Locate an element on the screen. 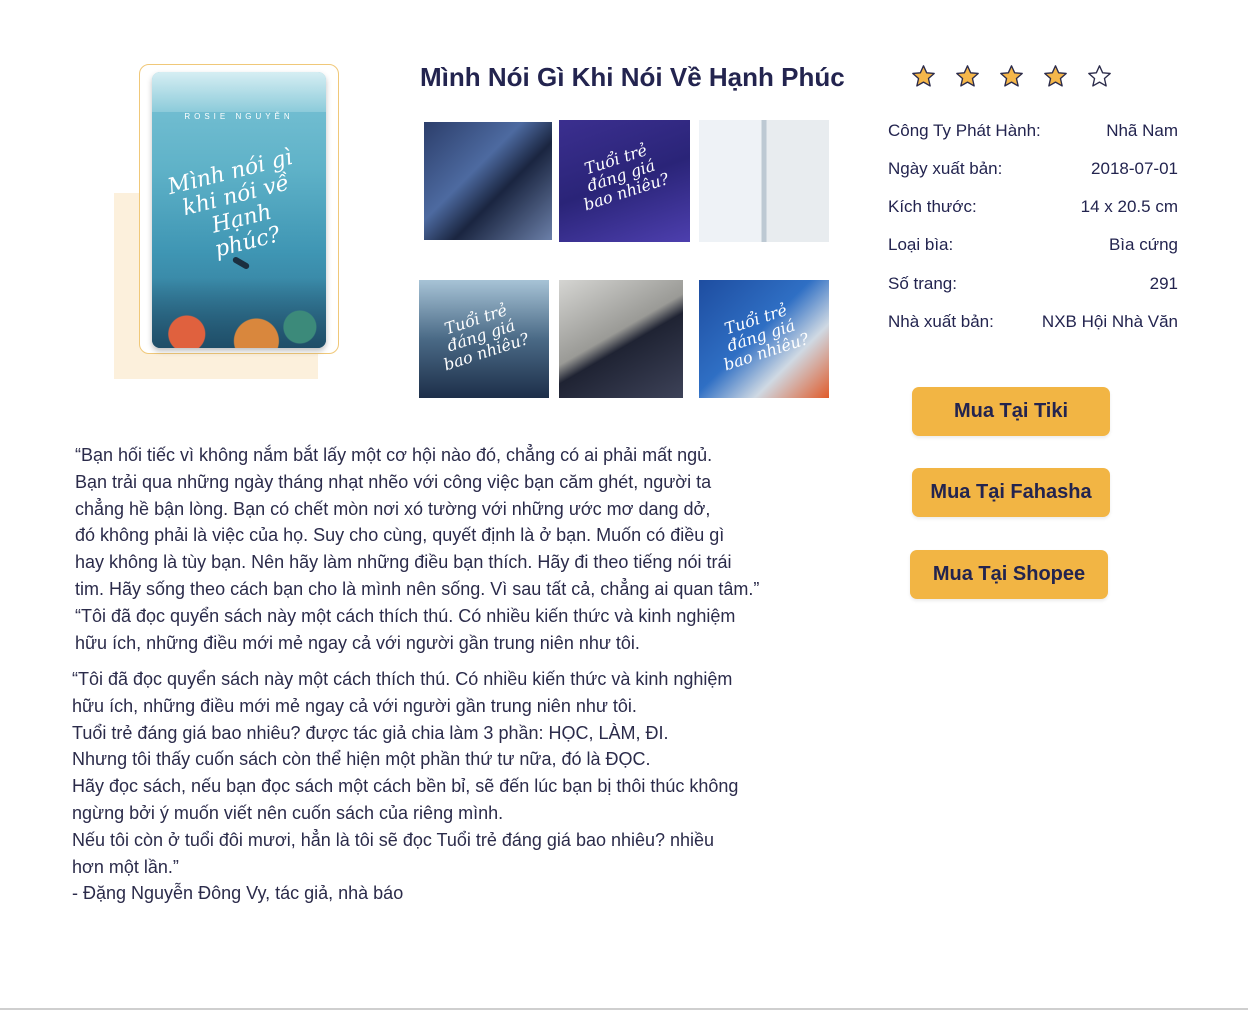 The image size is (1248, 1012). book-title: Mình Nói Gì Khi Nói Về Hạnh Phúc is located at coordinates (632, 77).